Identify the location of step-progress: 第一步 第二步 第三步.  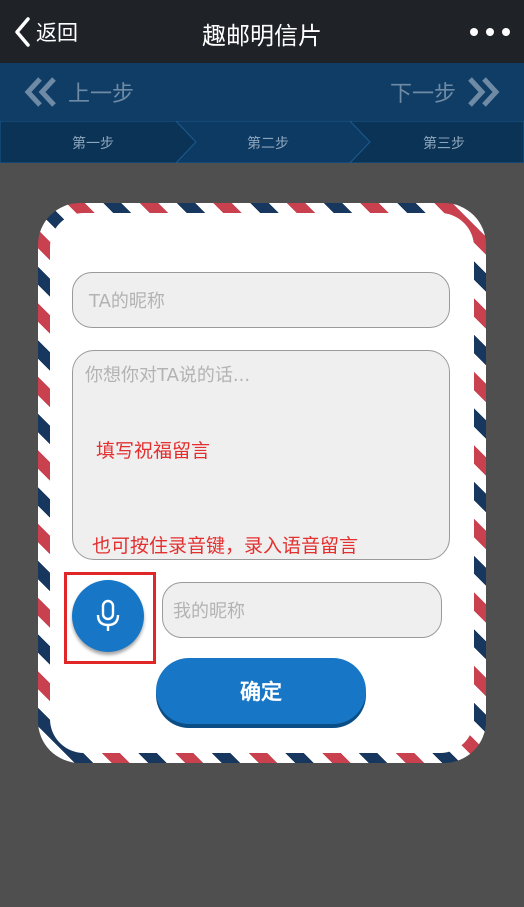
(262, 142).